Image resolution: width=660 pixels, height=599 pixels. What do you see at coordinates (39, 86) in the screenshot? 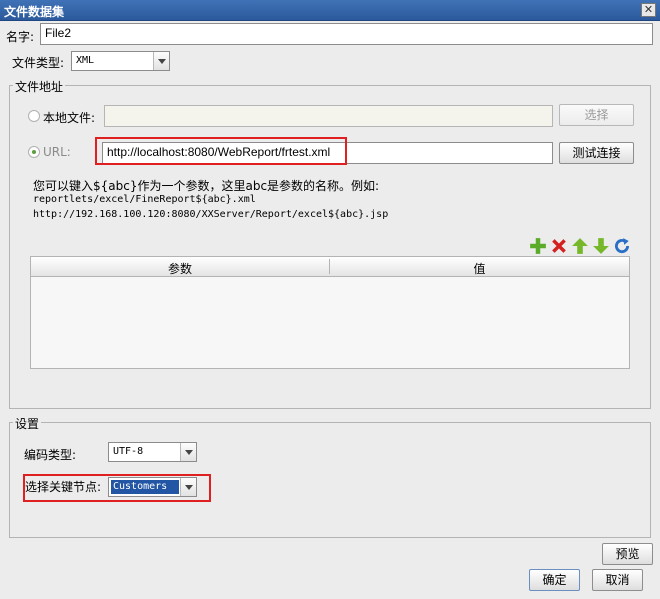
I see `file-address-legend: 文件地址` at bounding box center [39, 86].